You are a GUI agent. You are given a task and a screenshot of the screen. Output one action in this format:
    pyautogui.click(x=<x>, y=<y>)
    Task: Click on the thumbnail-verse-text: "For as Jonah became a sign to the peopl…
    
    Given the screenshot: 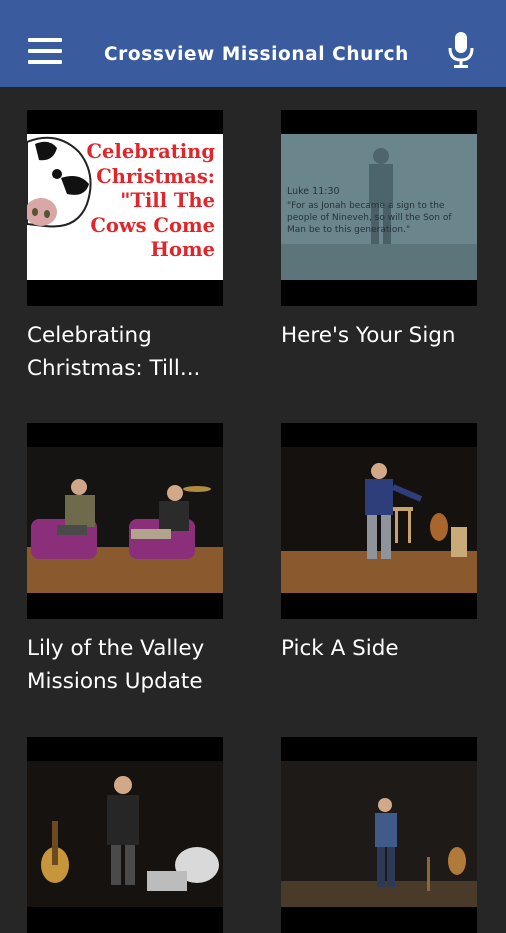 What is the action you would take?
    pyautogui.click(x=369, y=218)
    